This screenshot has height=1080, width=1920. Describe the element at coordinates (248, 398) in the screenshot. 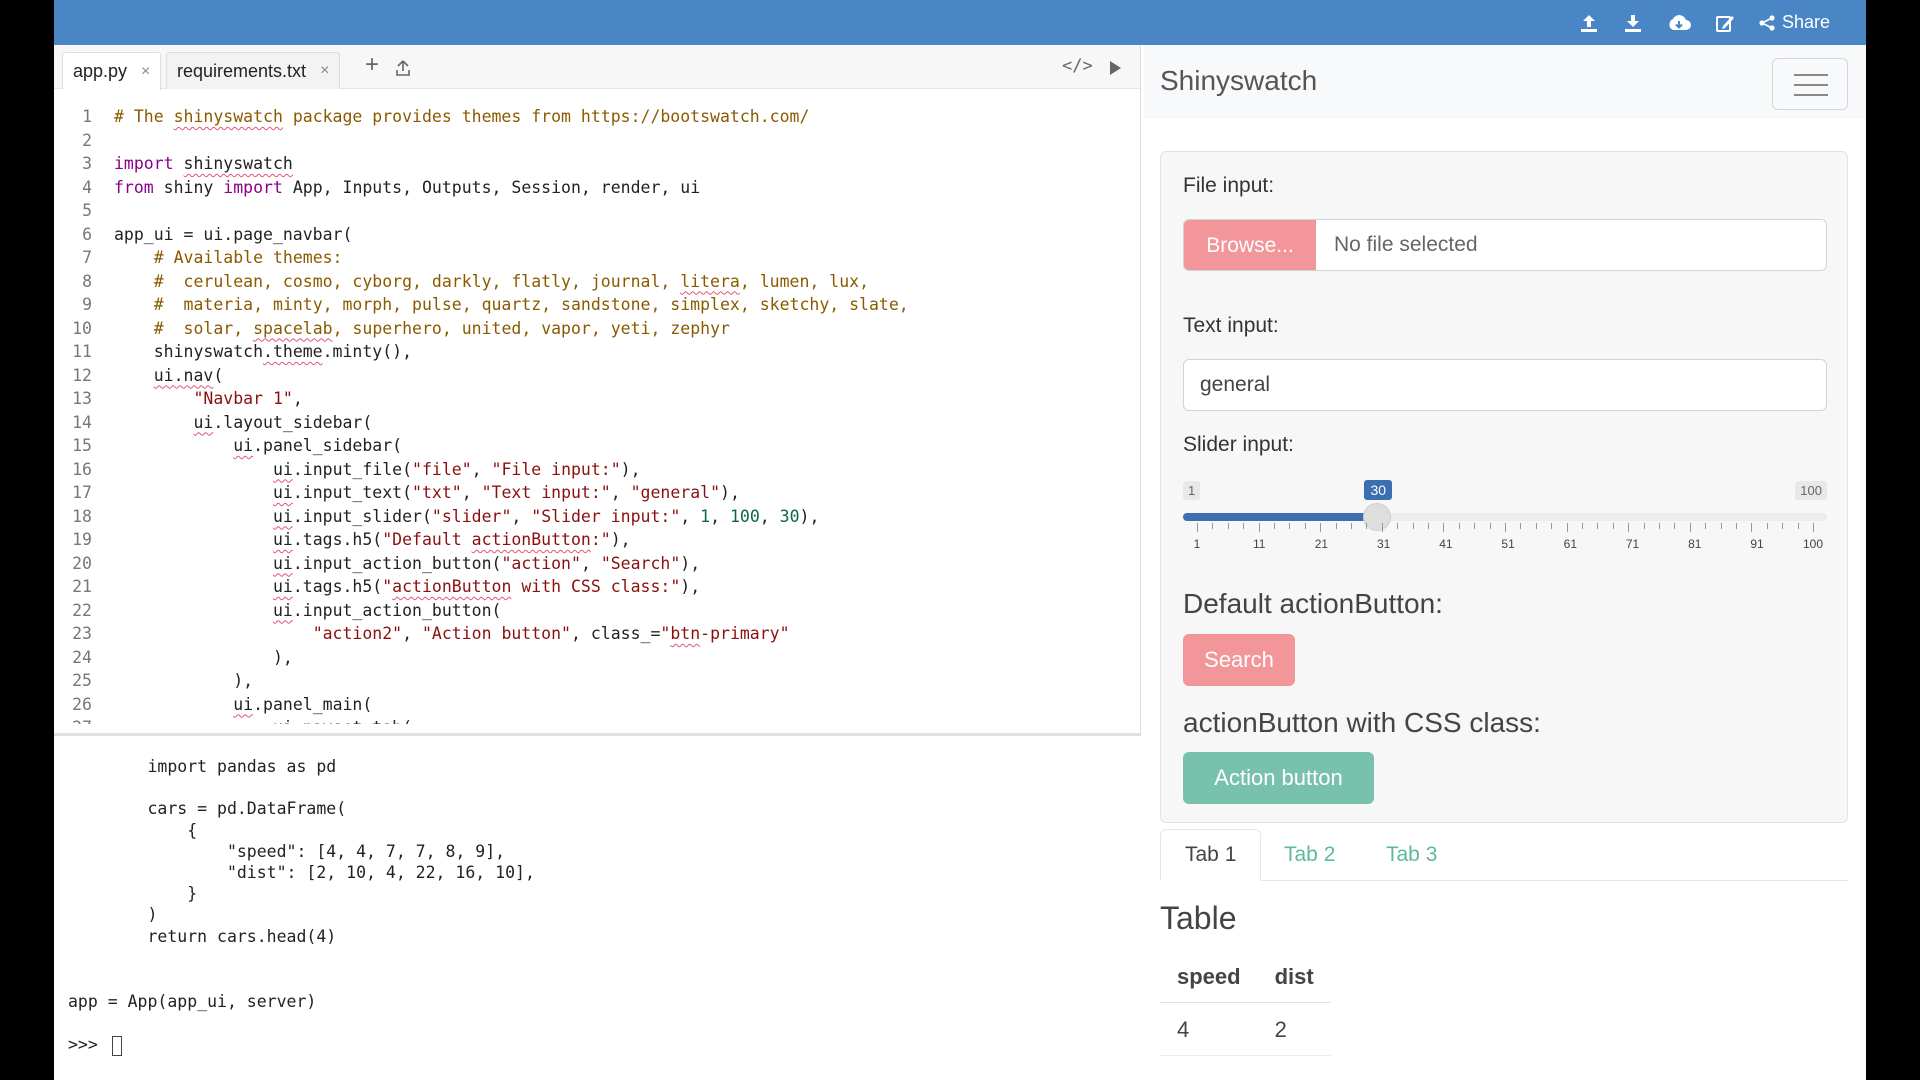

I see `code-text: "Navbar 1",` at that location.